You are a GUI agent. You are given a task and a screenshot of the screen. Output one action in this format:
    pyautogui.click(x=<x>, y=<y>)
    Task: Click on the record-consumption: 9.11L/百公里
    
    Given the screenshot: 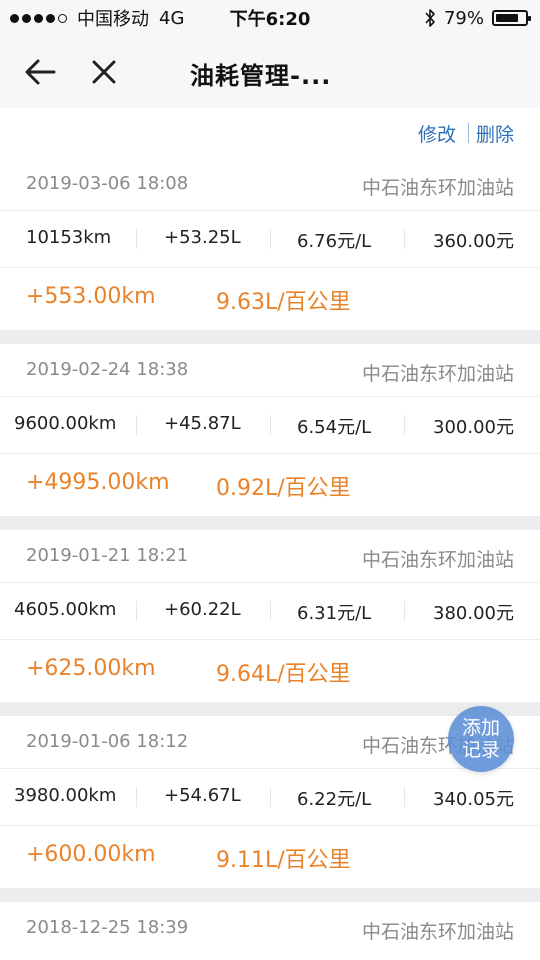 What is the action you would take?
    pyautogui.click(x=283, y=860)
    